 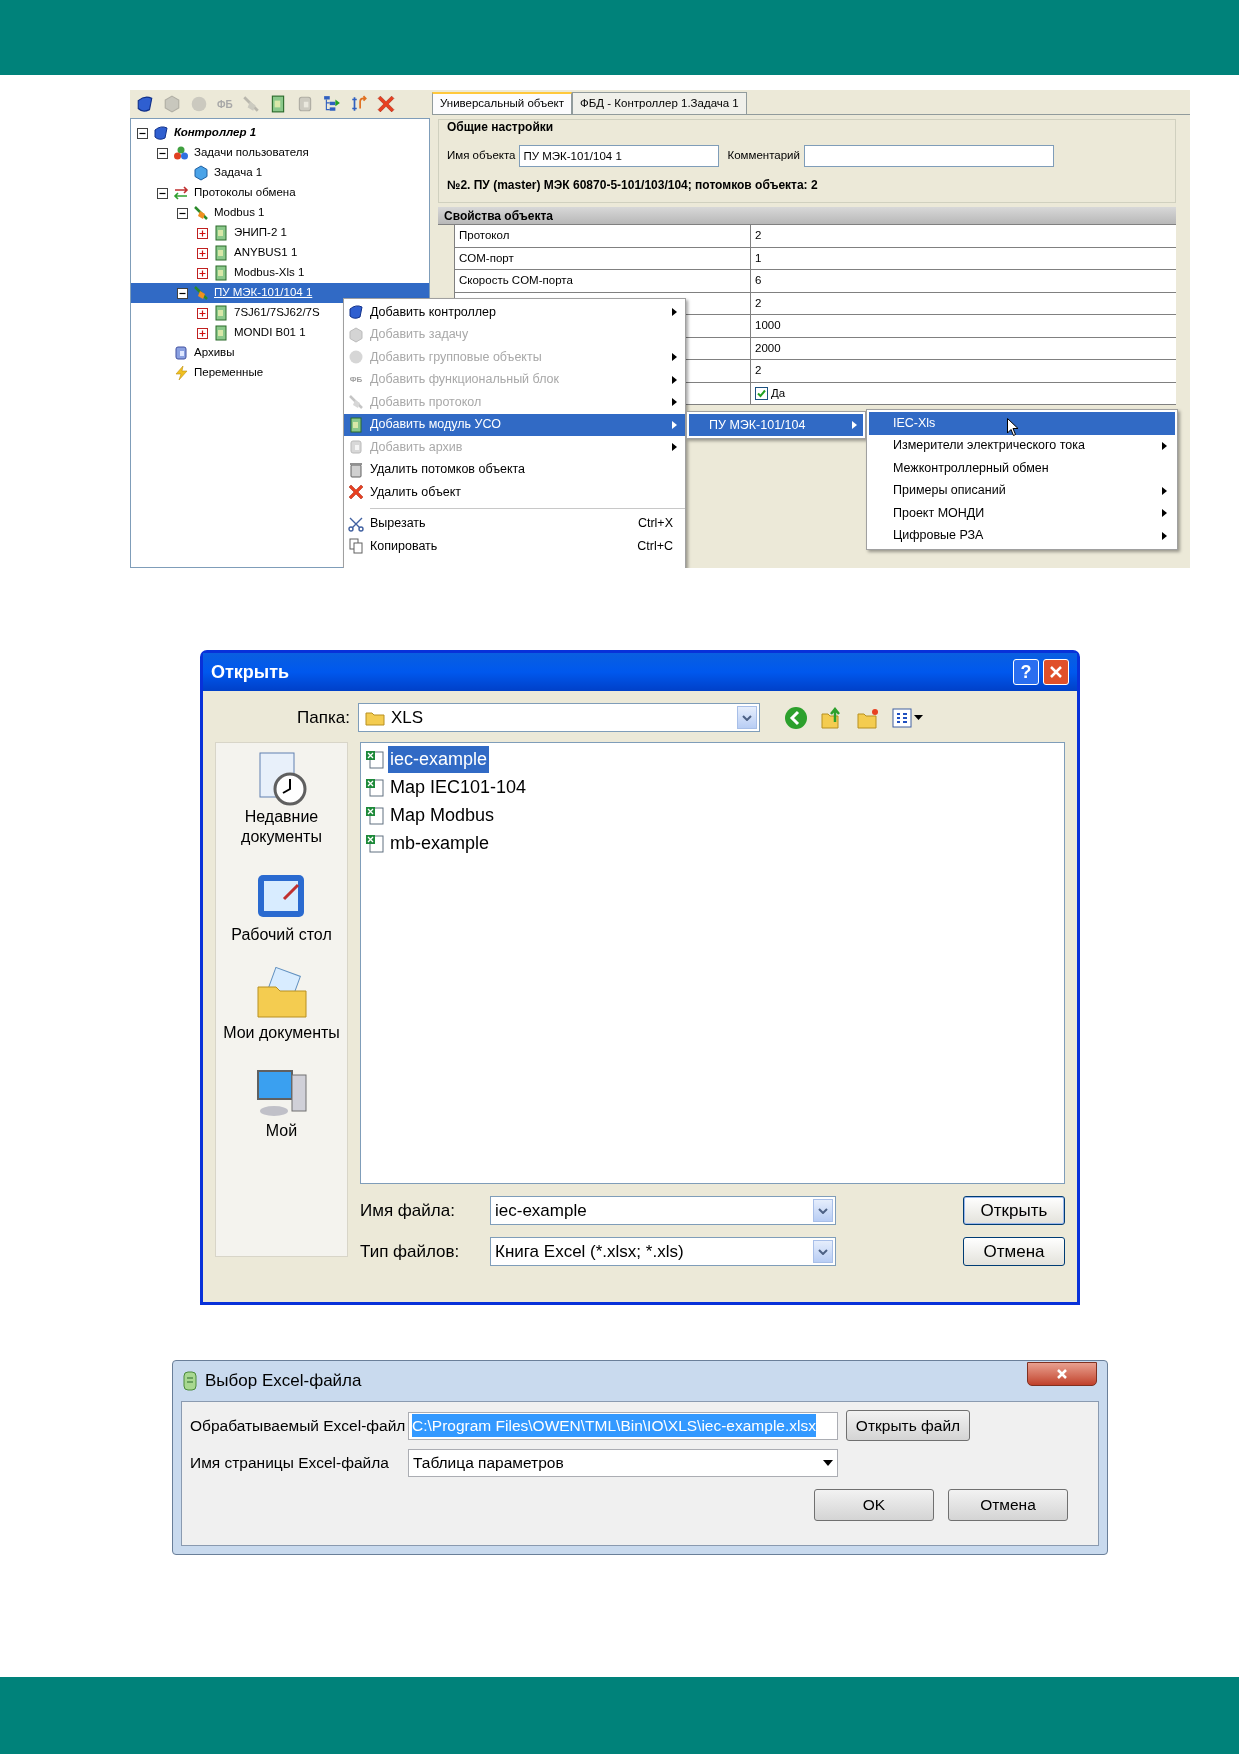 I want to click on hexagon-icon, so click(x=201, y=173).